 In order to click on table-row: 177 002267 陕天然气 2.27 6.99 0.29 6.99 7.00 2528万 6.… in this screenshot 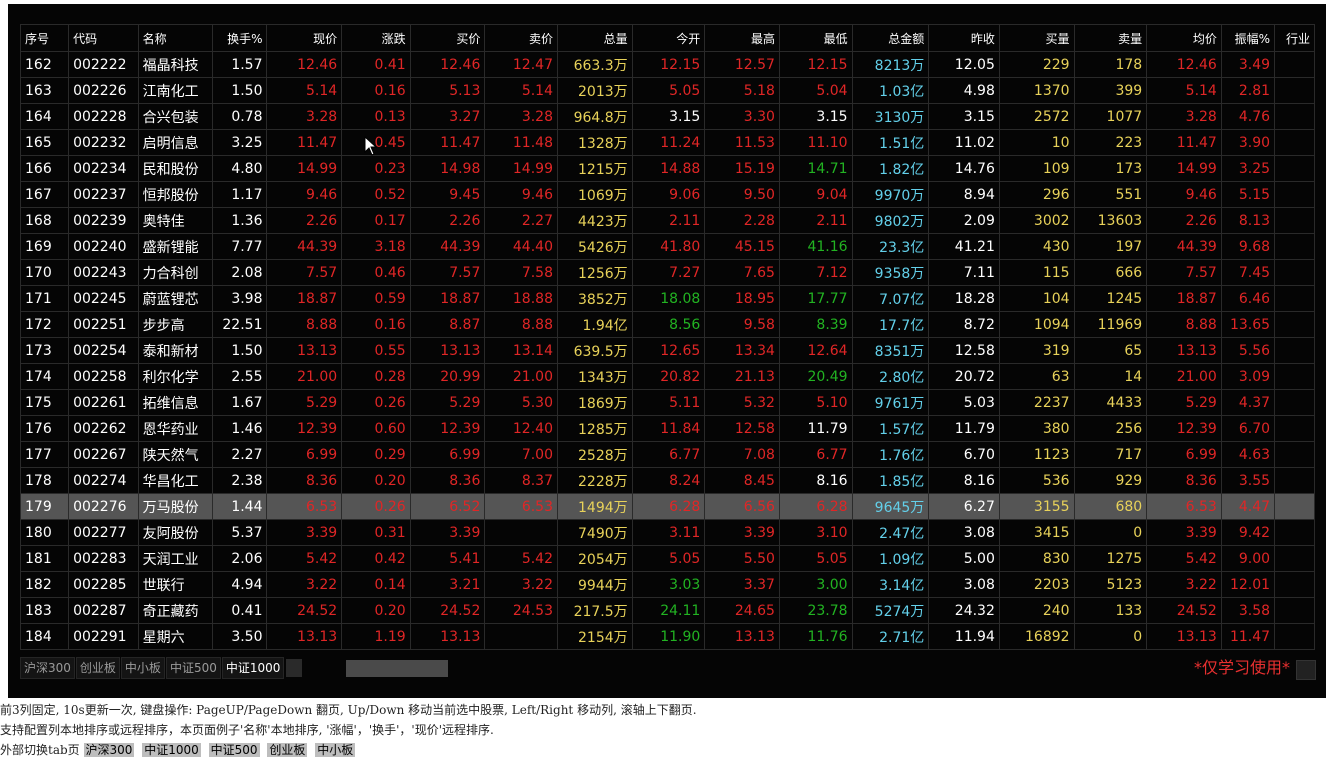, I will do `click(667, 454)`.